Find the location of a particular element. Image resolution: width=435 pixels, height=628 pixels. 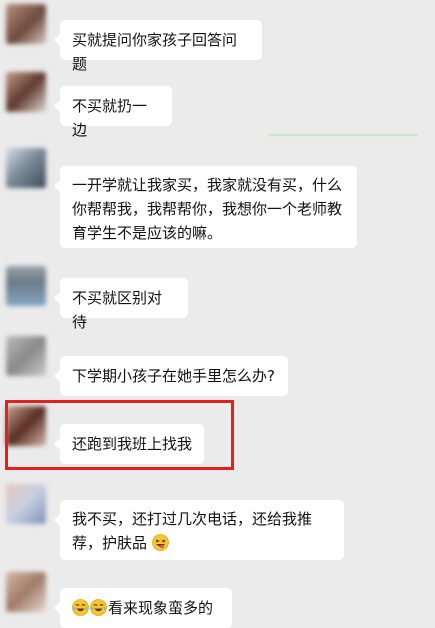

message-bubble: 不买就区别对待 is located at coordinates (121, 304).